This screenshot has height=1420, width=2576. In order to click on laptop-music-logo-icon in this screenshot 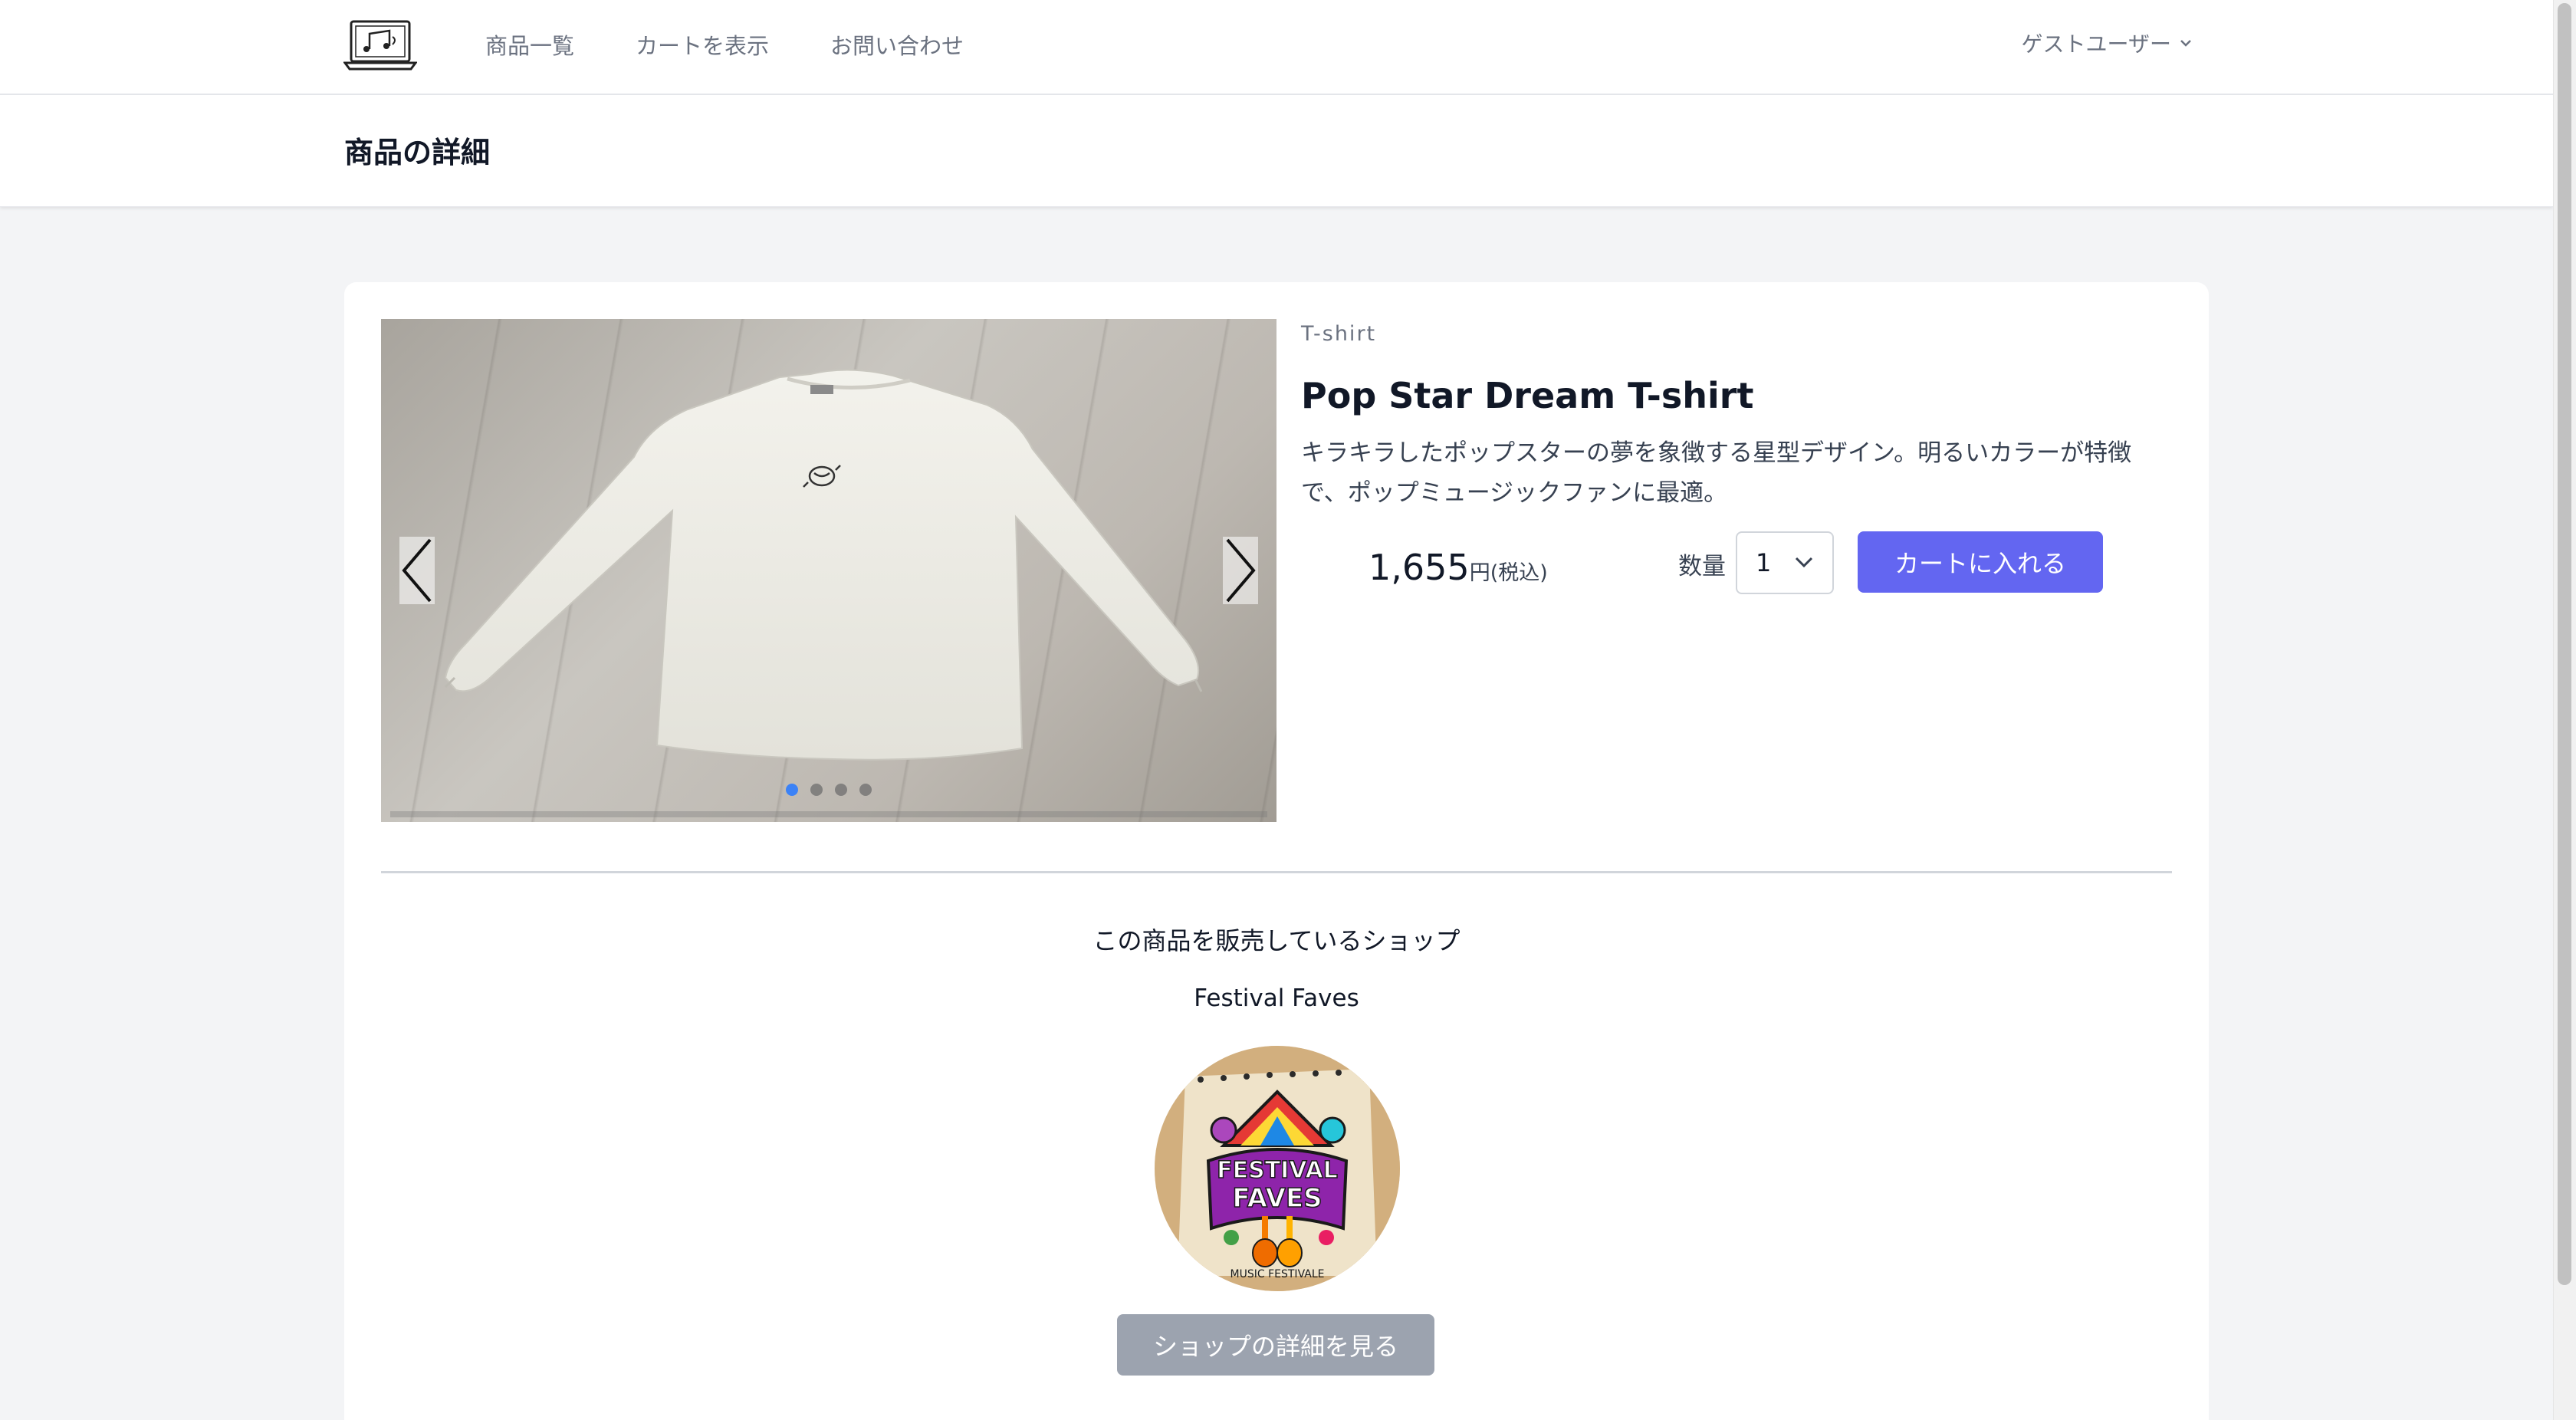, I will do `click(380, 45)`.